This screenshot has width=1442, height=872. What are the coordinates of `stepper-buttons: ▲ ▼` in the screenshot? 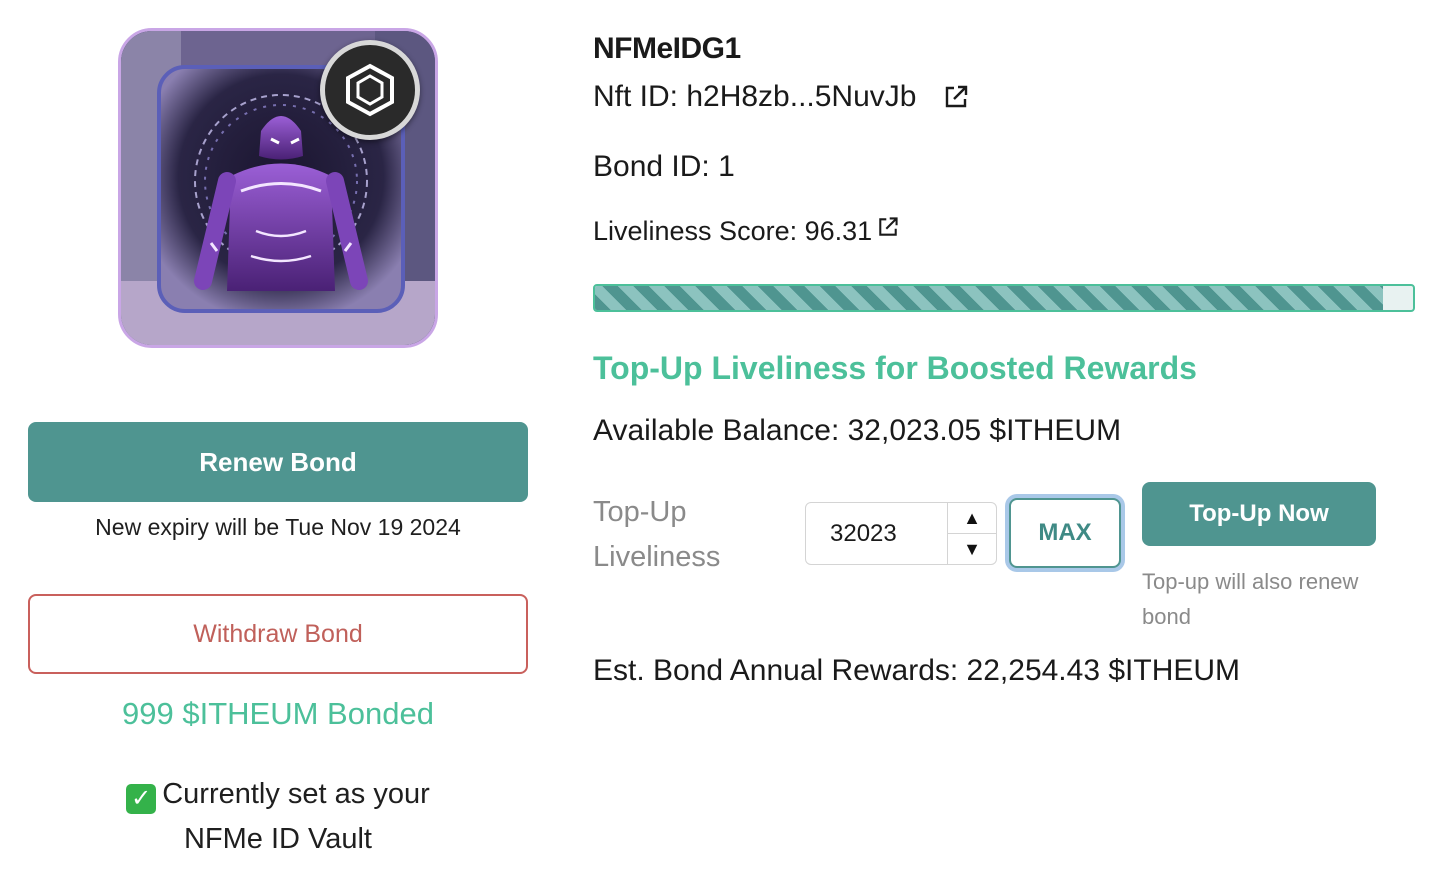 It's located at (971, 533).